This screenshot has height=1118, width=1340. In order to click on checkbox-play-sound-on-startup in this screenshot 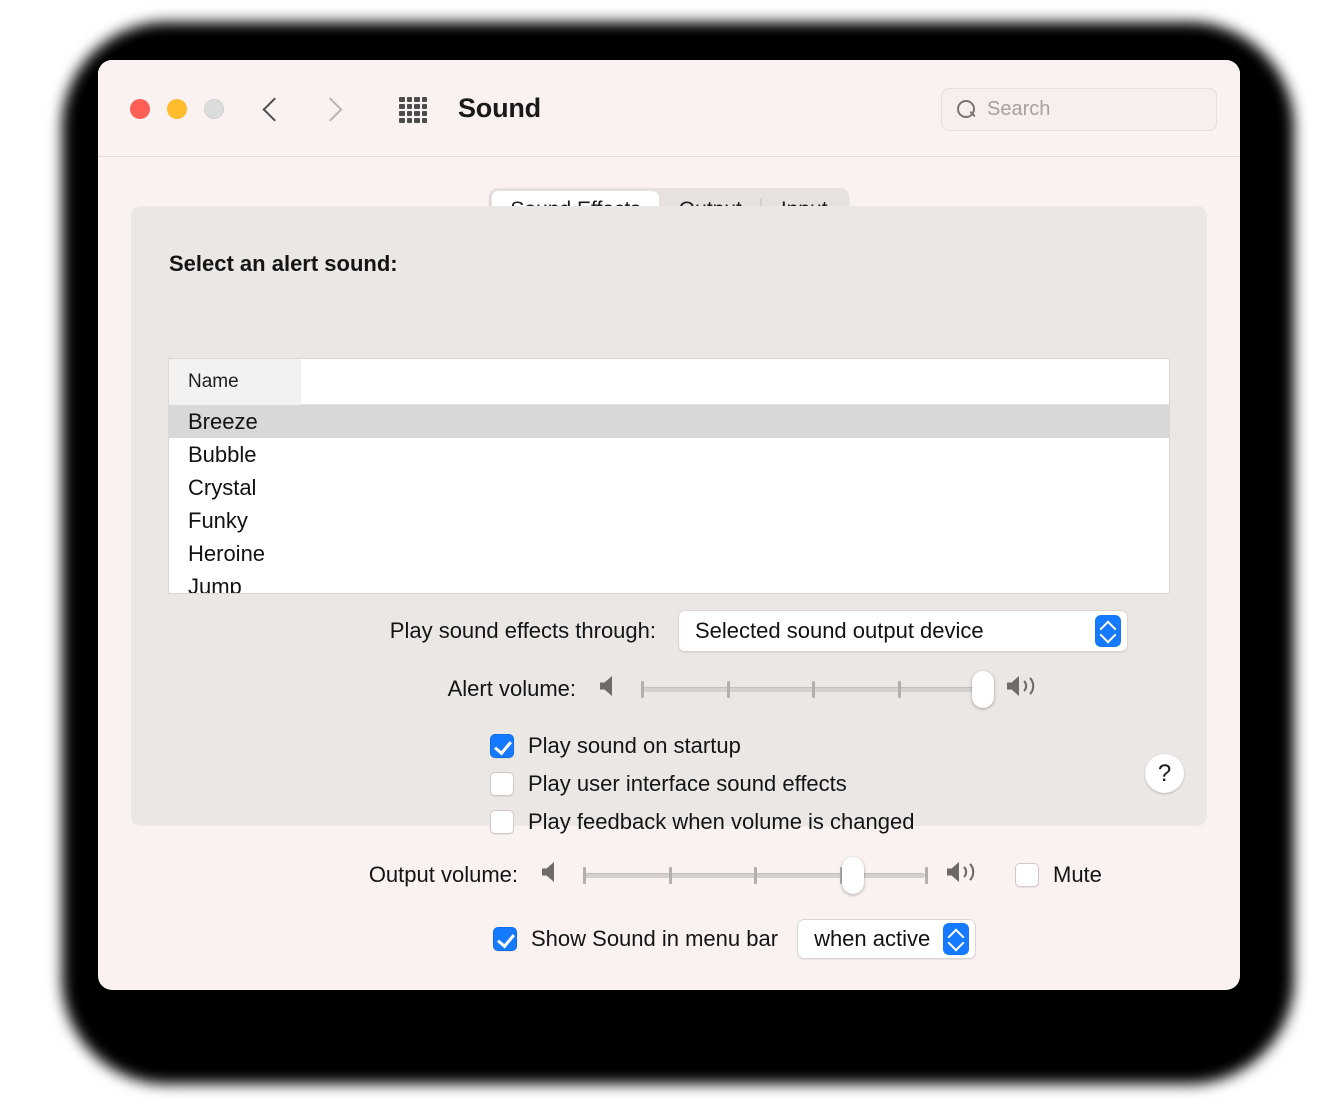, I will do `click(502, 746)`.